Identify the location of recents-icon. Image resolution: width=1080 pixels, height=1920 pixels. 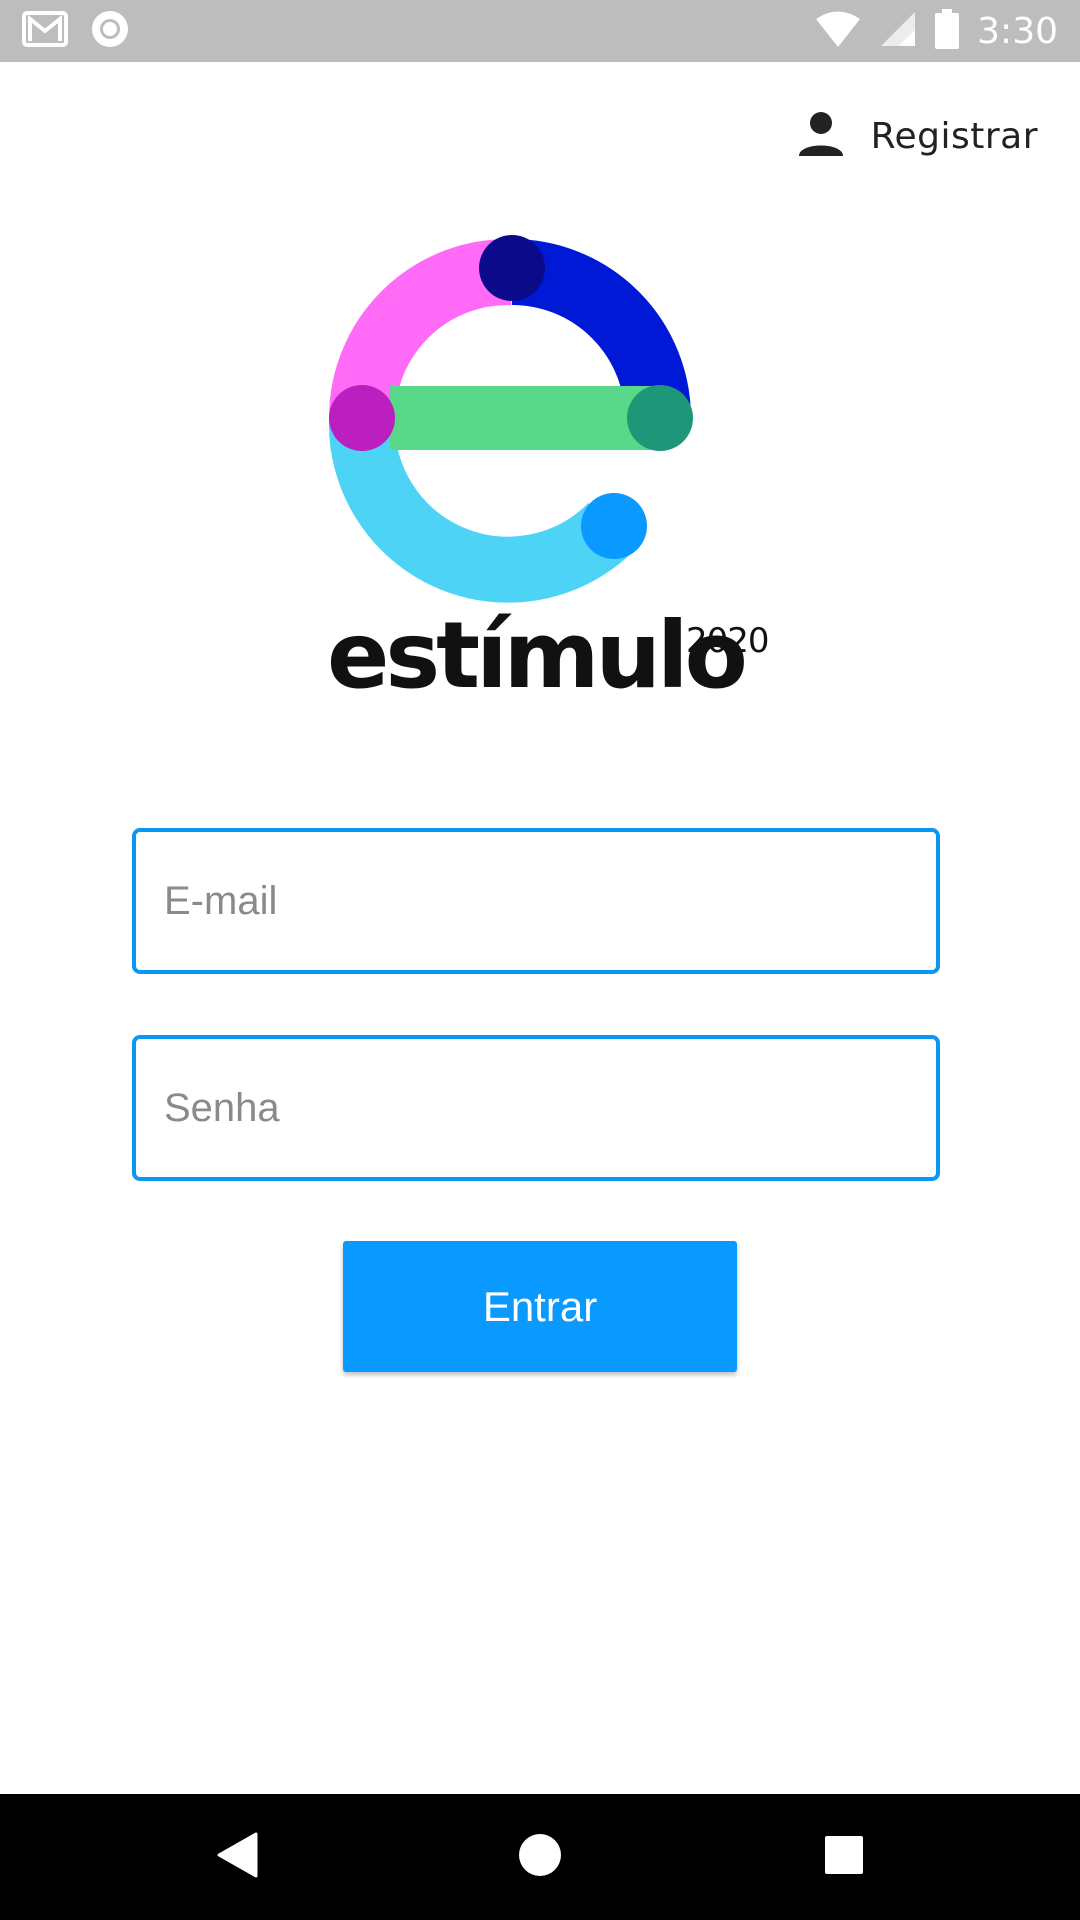
(844, 1857).